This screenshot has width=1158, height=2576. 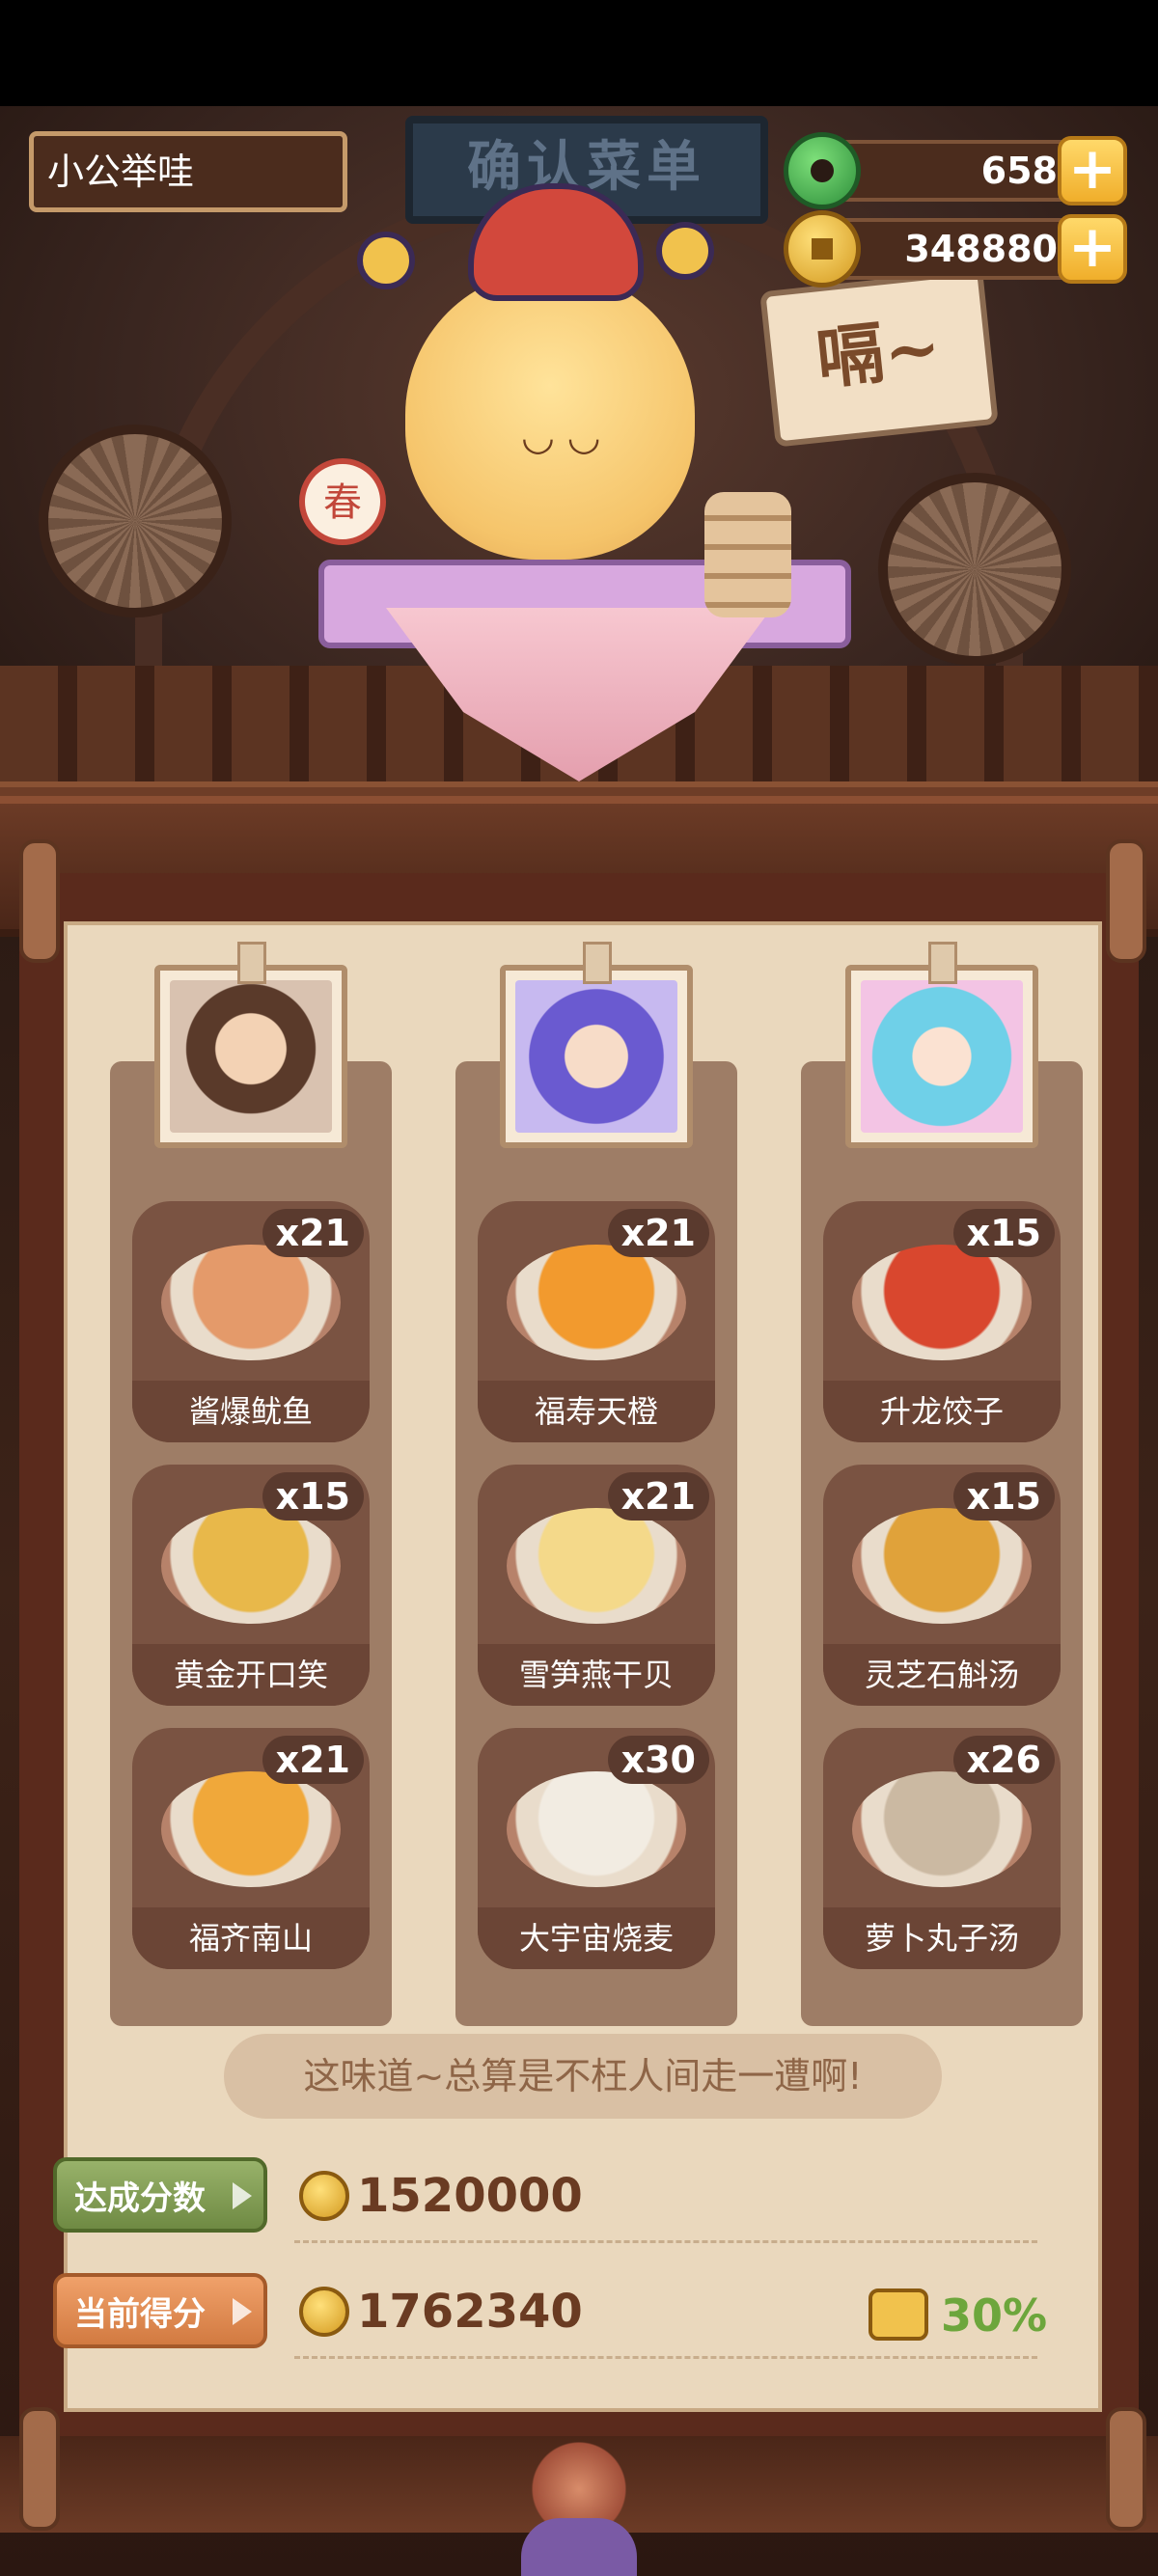 I want to click on target-score-value: 1520000, so click(x=470, y=2196).